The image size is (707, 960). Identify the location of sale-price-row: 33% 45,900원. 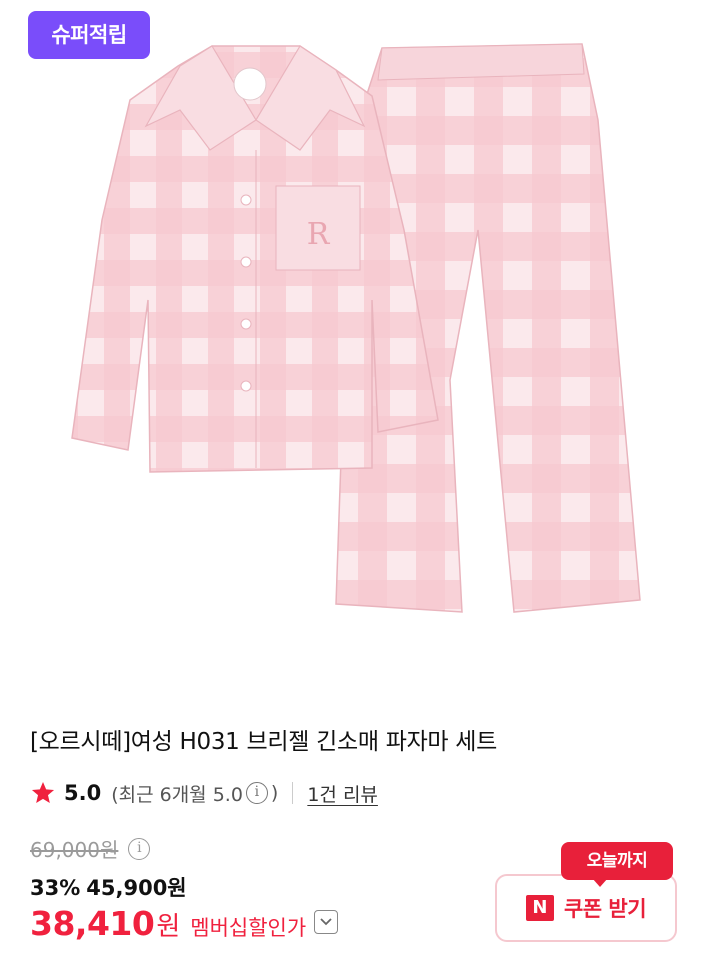
(108, 887).